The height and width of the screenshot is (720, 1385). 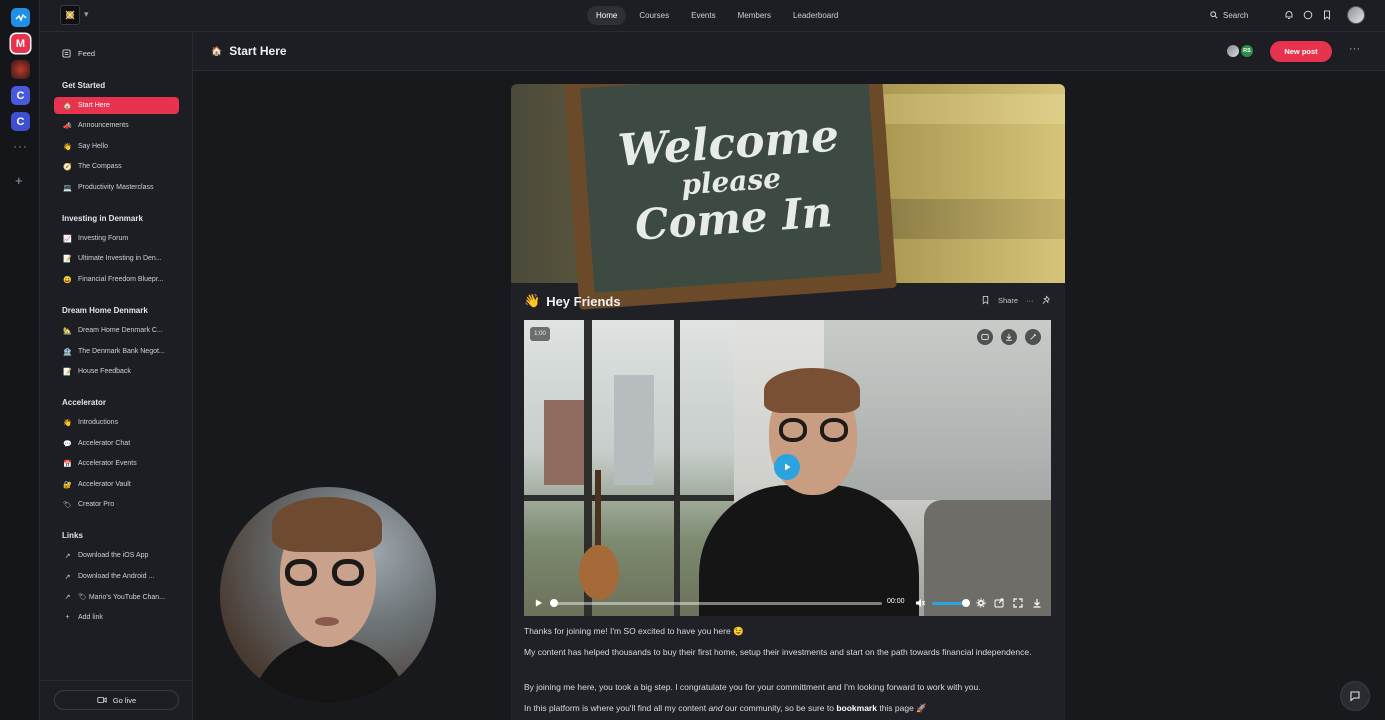 I want to click on nav-tab-home: Home, so click(x=607, y=15).